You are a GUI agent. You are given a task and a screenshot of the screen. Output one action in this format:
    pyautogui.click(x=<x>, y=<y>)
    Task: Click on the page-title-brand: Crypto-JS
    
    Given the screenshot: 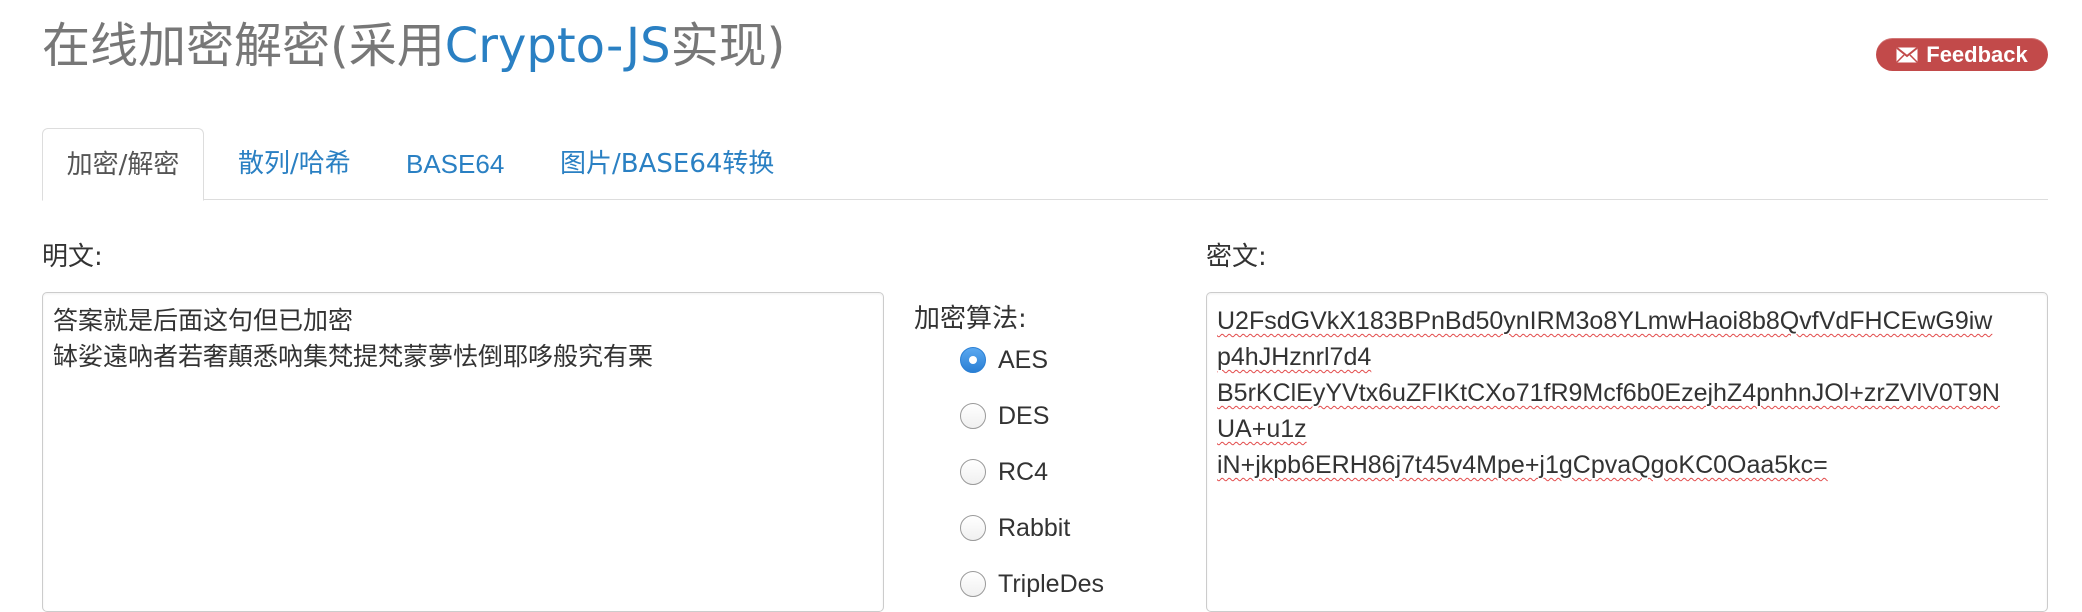 What is the action you would take?
    pyautogui.click(x=557, y=46)
    